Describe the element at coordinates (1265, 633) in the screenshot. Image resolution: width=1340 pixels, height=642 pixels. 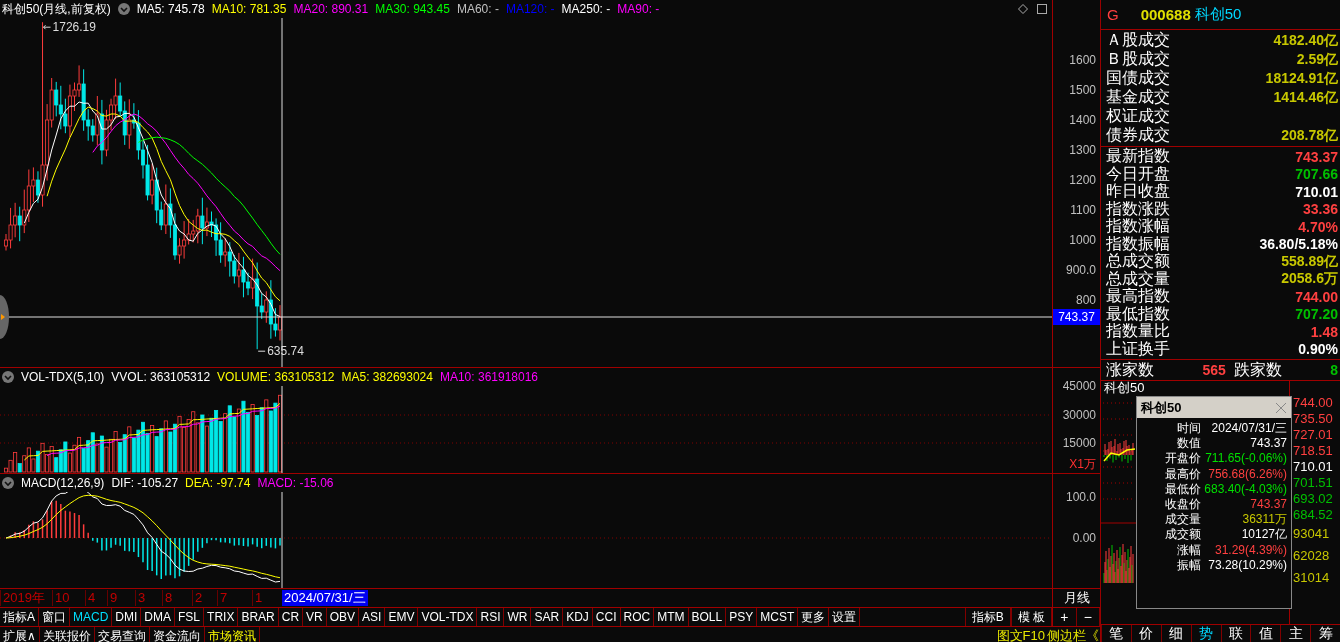
I see `side-tab: 值` at that location.